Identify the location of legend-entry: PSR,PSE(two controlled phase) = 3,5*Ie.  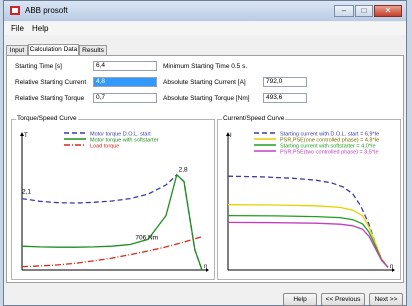
(329, 153).